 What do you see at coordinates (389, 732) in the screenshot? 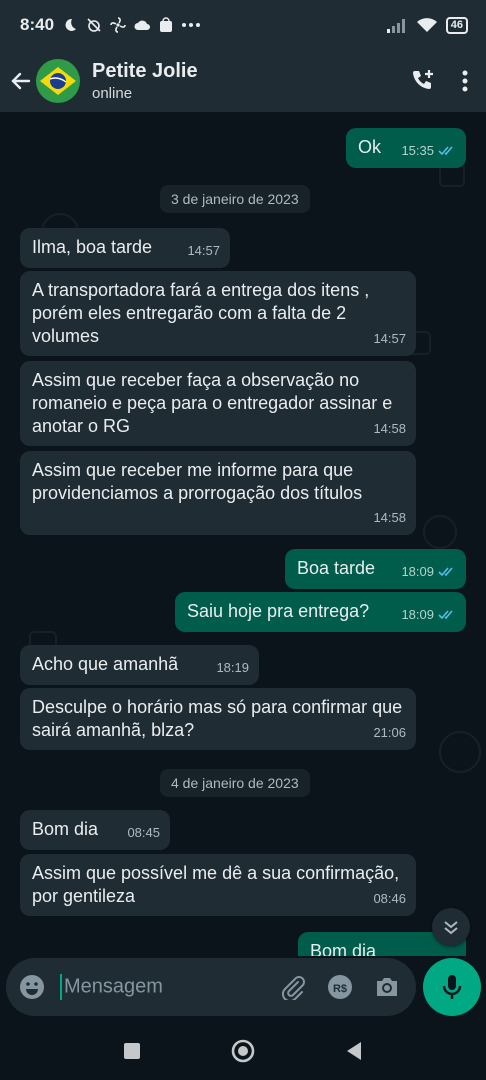
I see `message-time: 21:06` at bounding box center [389, 732].